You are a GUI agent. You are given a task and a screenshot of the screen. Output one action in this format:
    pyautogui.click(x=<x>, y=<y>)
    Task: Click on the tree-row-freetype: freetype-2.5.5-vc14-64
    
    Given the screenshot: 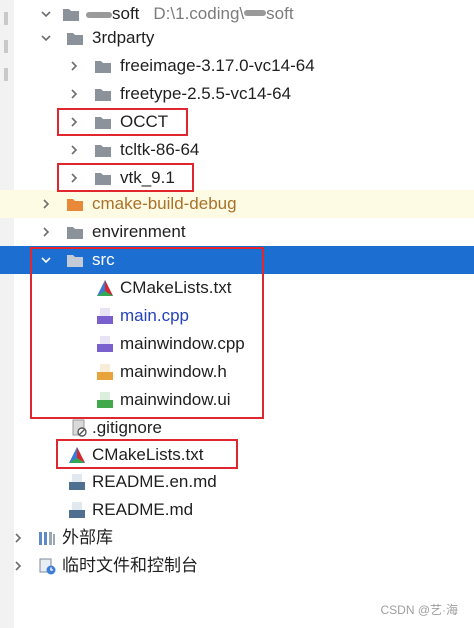 What is the action you would take?
    pyautogui.click(x=237, y=94)
    